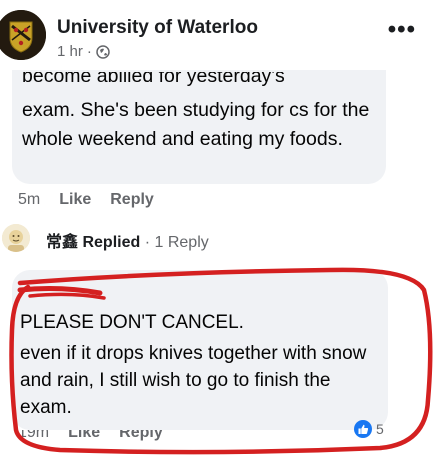 This screenshot has height=461, width=434. Describe the element at coordinates (182, 242) in the screenshot. I see `reply-count: 1 Reply` at that location.